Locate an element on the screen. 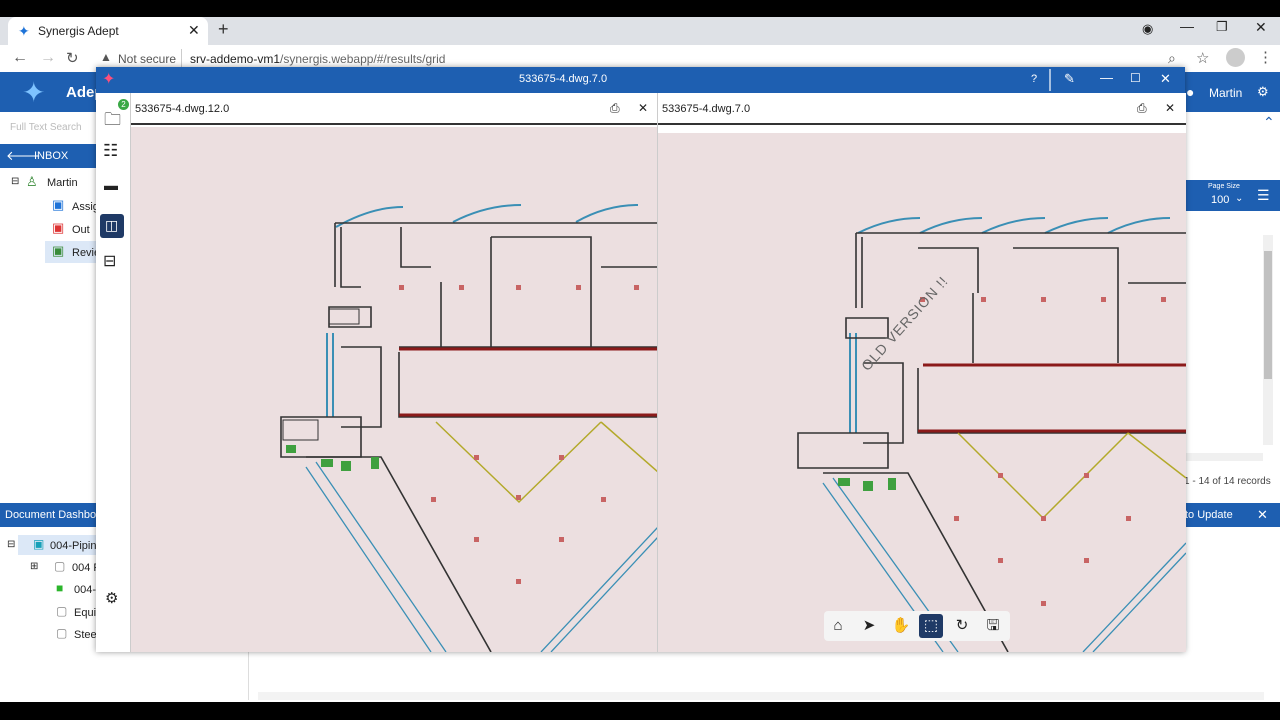 Image resolution: width=1280 pixels, height=720 pixels. close-window-icon: ✕ is located at coordinates (1261, 27).